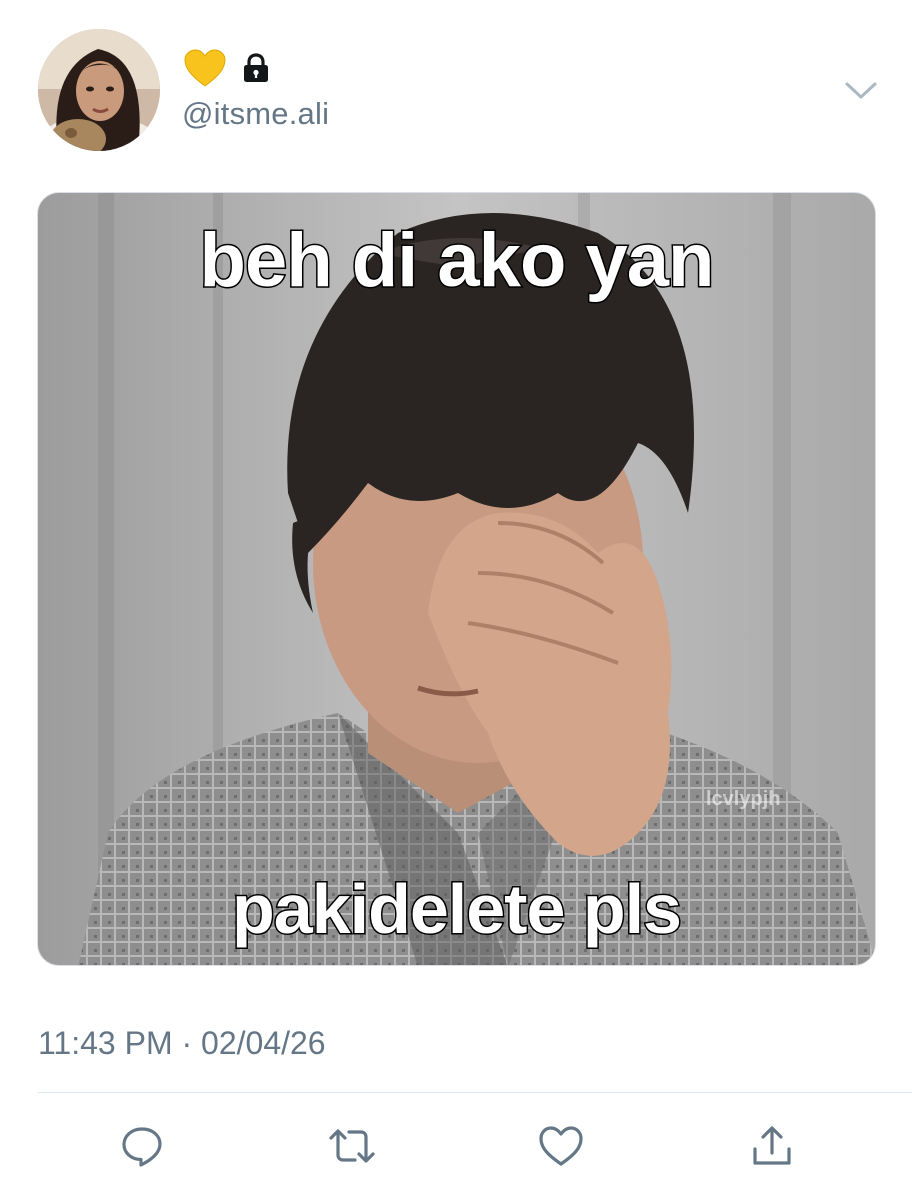  What do you see at coordinates (205, 68) in the screenshot?
I see `yellow-heart-icon` at bounding box center [205, 68].